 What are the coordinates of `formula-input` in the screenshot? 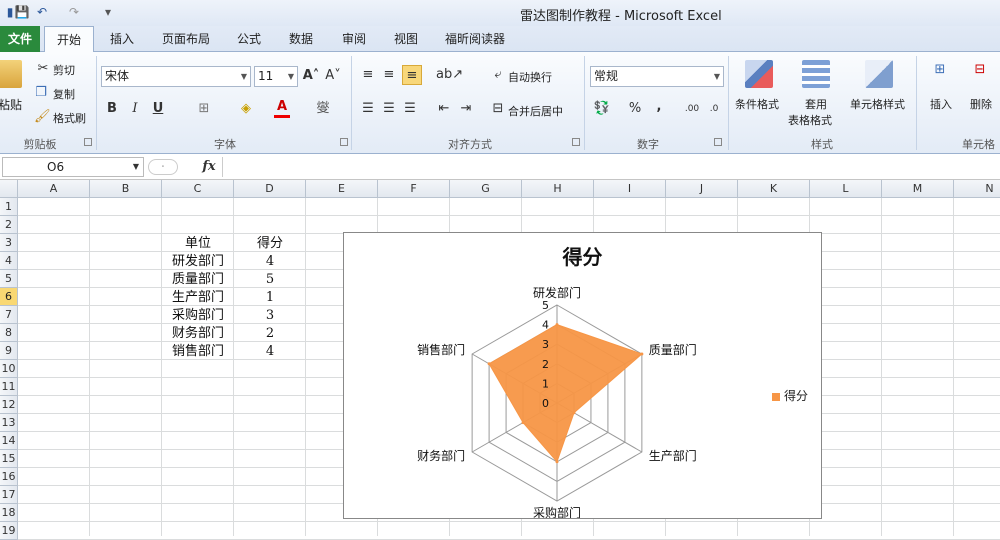 It's located at (610, 167).